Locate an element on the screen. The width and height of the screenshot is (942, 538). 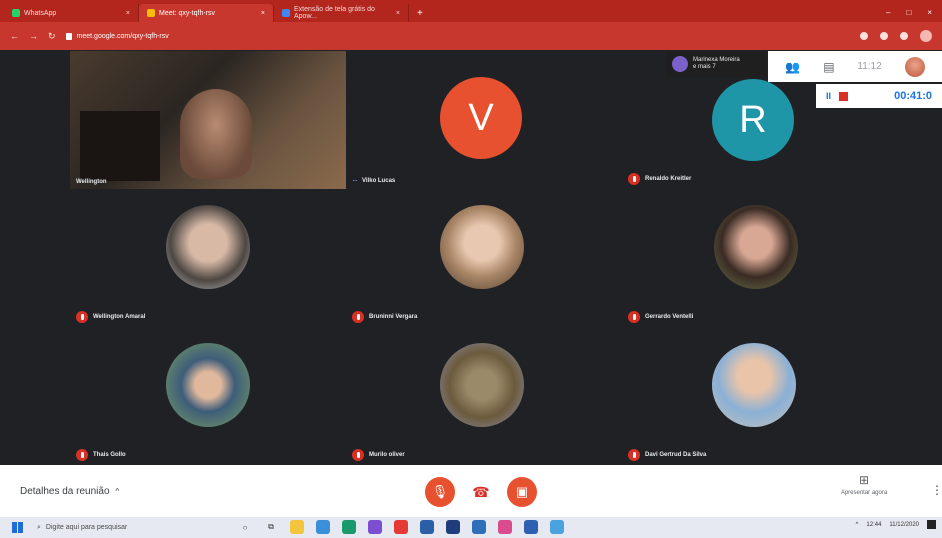
tab-whatsapp: WhatsApp × is located at coordinates (71, 13).